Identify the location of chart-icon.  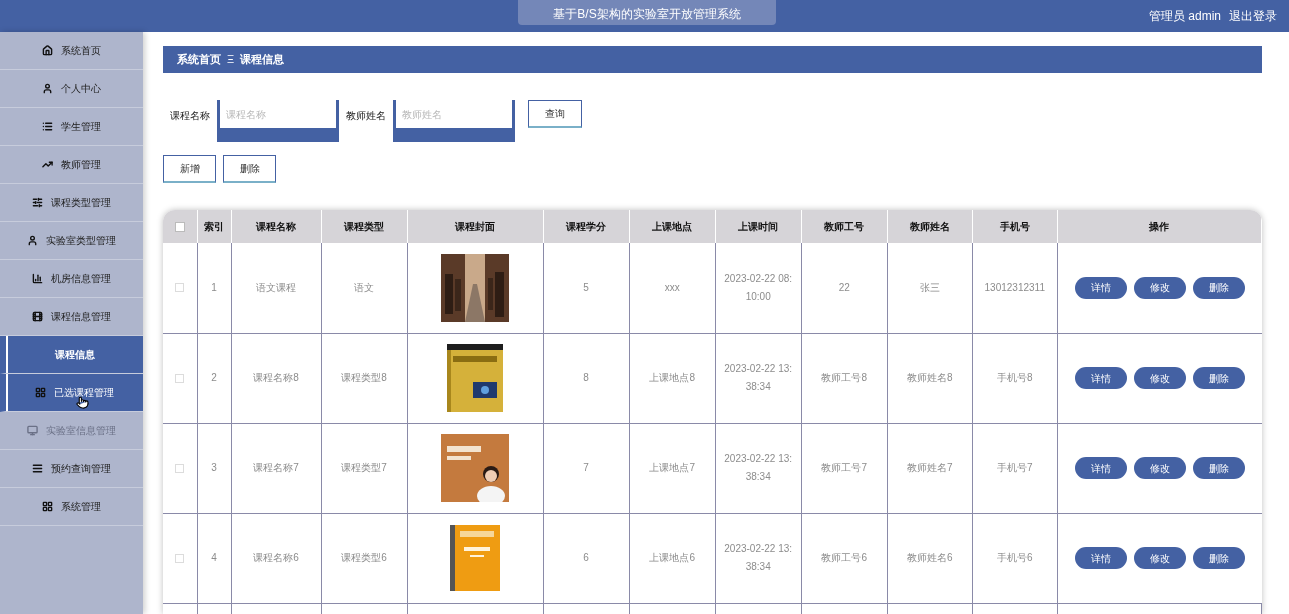
(47, 164).